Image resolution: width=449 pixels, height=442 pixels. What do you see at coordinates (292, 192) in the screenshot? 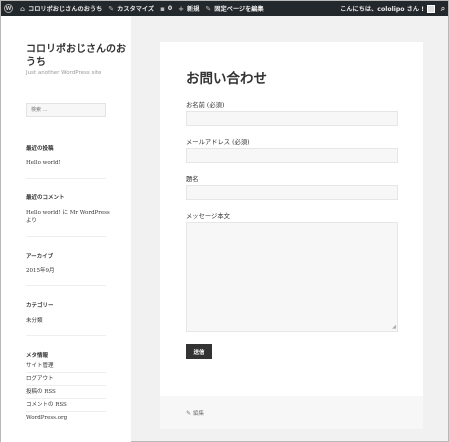
I see `subject-field` at bounding box center [292, 192].